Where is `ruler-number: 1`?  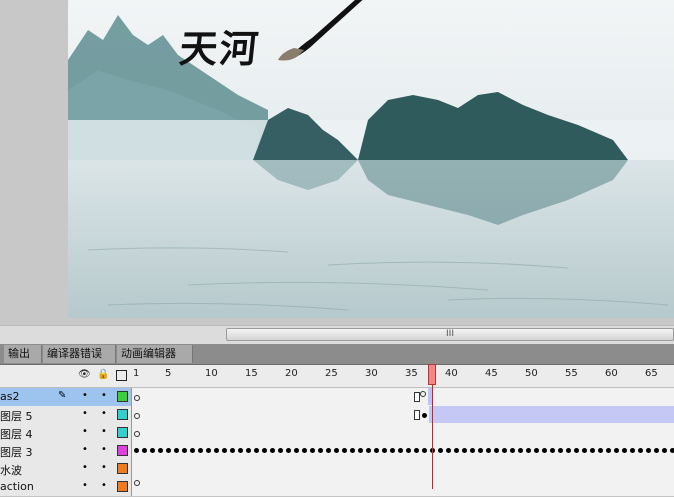 ruler-number: 1 is located at coordinates (136, 373).